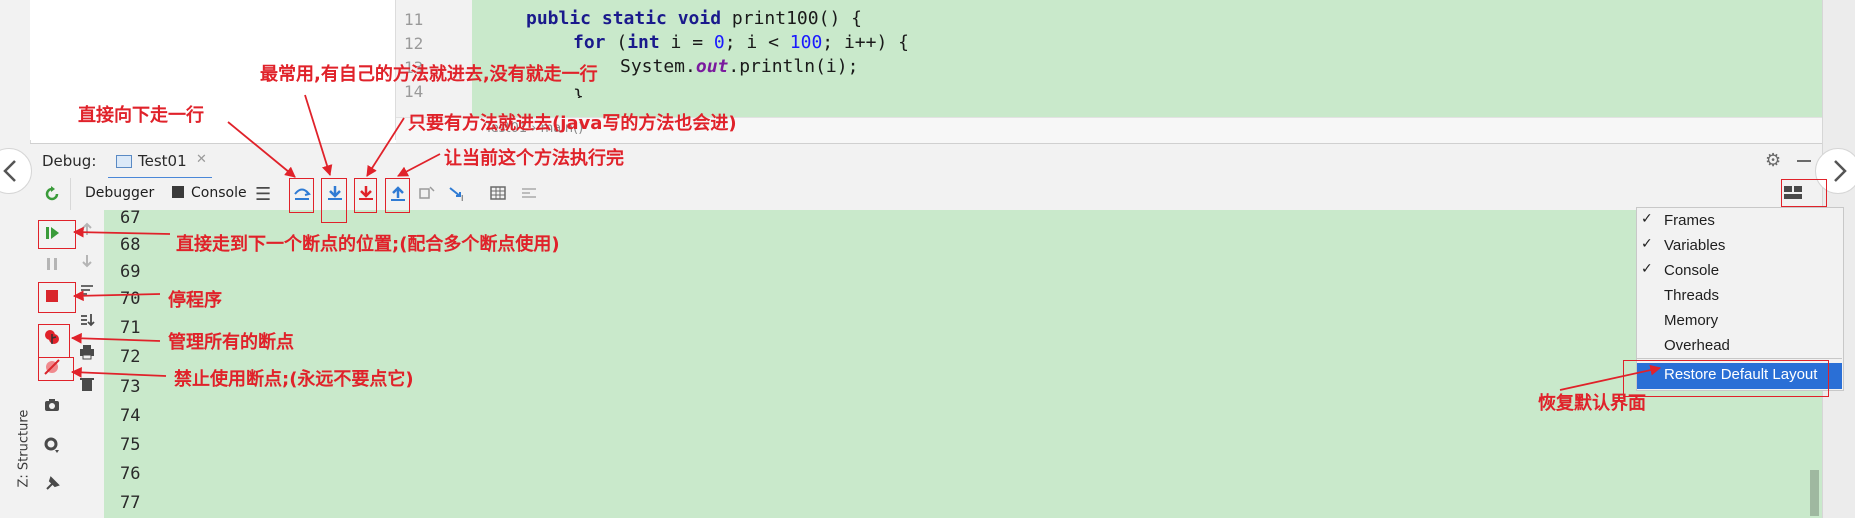  Describe the element at coordinates (1773, 160) in the screenshot. I see `gear-icon: ⚙` at that location.